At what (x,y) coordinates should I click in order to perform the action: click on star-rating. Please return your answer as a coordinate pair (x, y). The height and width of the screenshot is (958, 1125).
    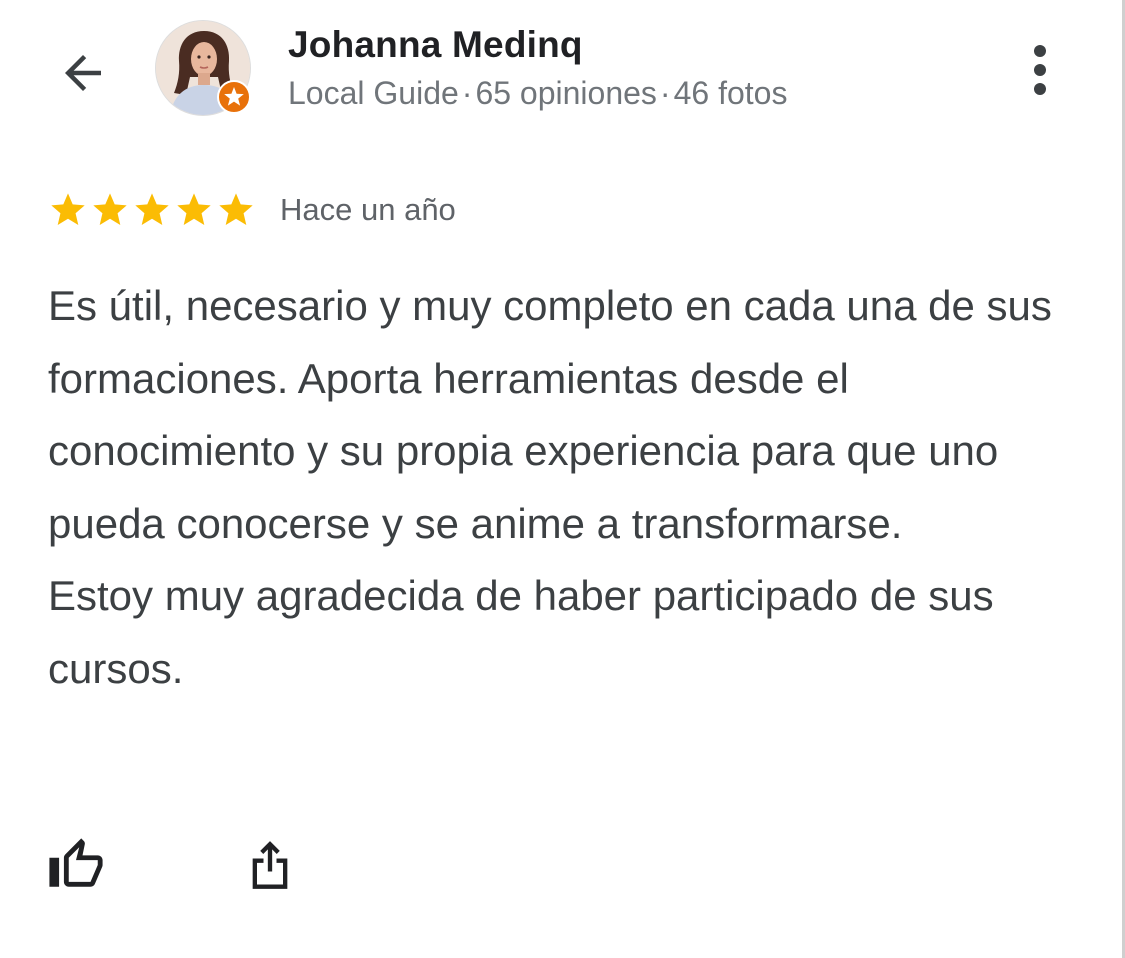
    Looking at the image, I should click on (153, 210).